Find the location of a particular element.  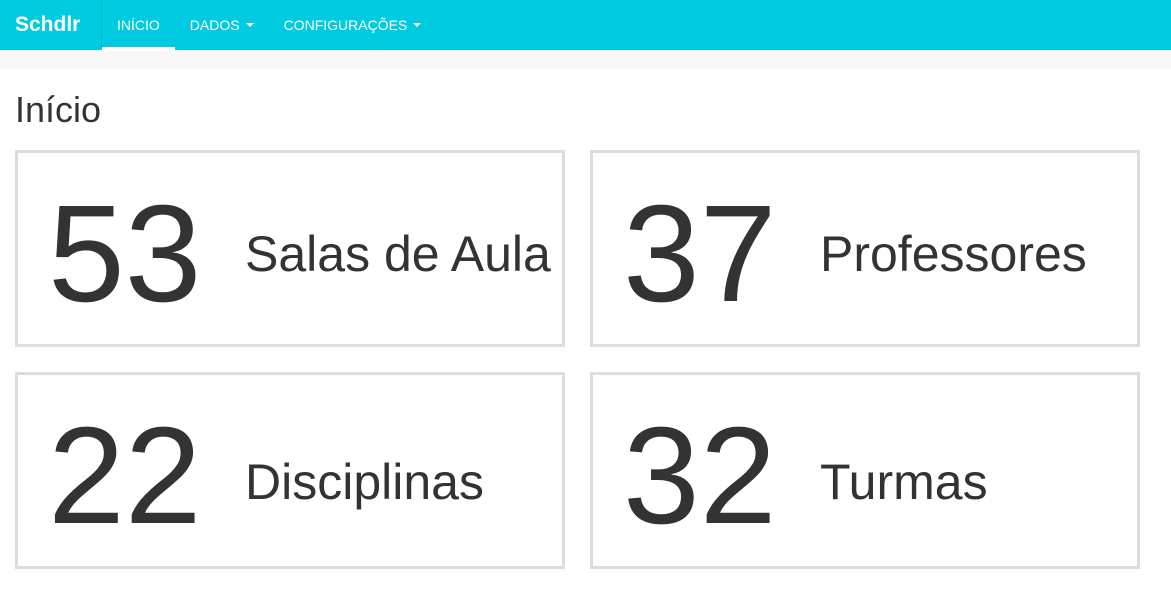

stat-value: 37 is located at coordinates (700, 254).